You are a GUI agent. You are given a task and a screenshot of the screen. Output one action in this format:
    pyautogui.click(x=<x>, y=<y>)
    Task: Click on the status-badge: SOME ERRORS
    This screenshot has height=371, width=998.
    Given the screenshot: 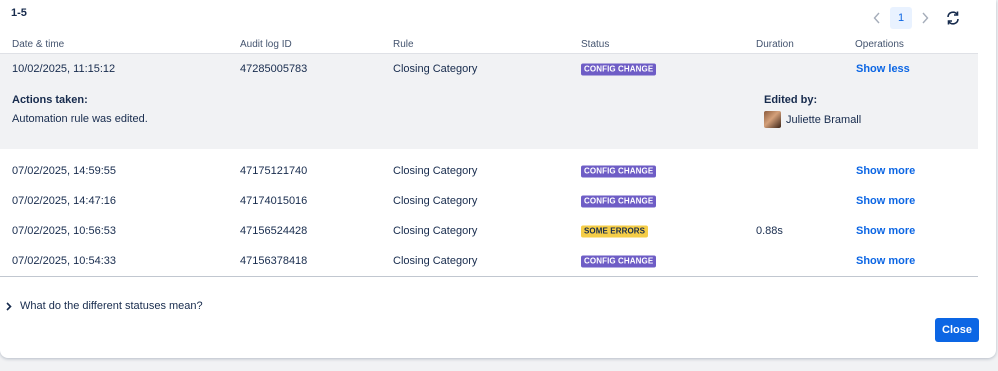 What is the action you would take?
    pyautogui.click(x=615, y=231)
    